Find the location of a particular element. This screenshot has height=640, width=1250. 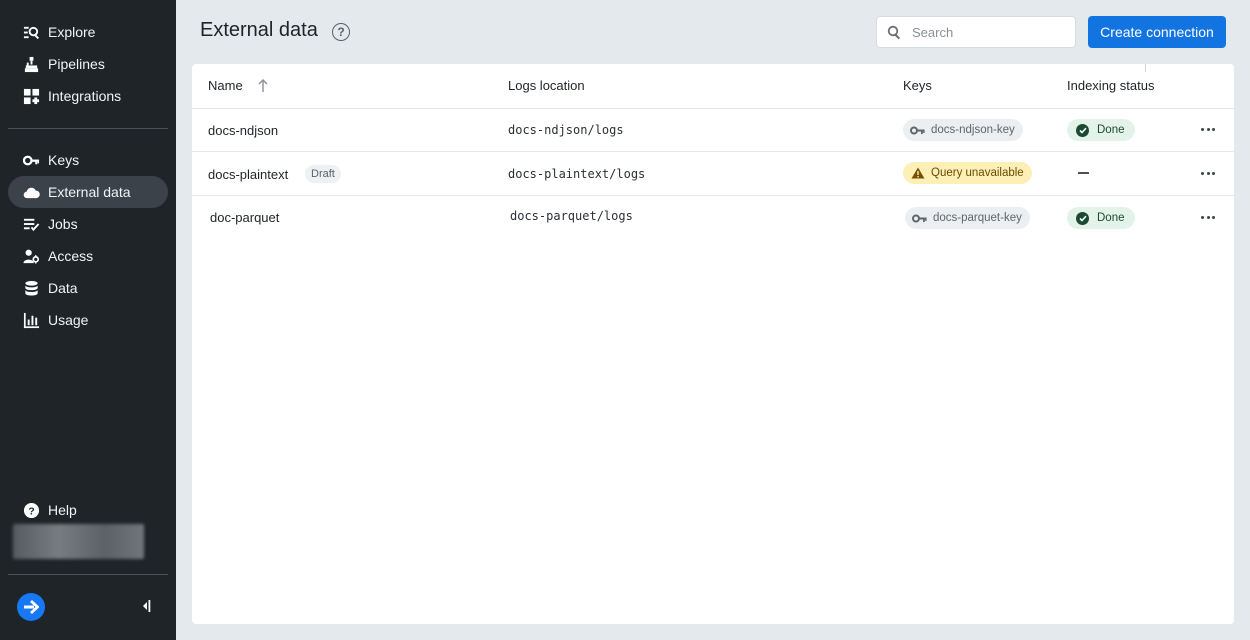

explore-icon is located at coordinates (31, 32).